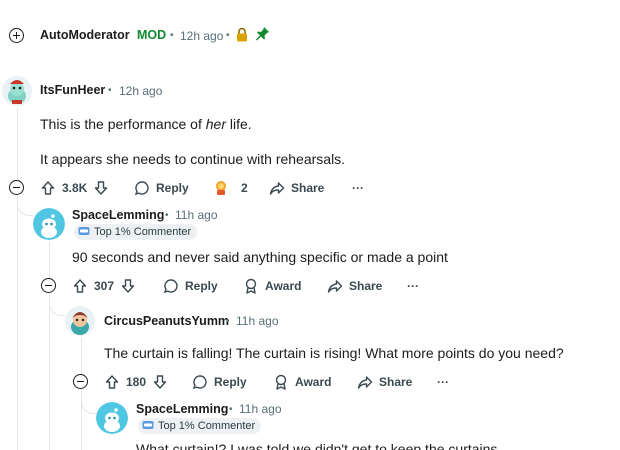 The height and width of the screenshot is (450, 620). What do you see at coordinates (17, 323) in the screenshot?
I see `thread-line-c1` at bounding box center [17, 323].